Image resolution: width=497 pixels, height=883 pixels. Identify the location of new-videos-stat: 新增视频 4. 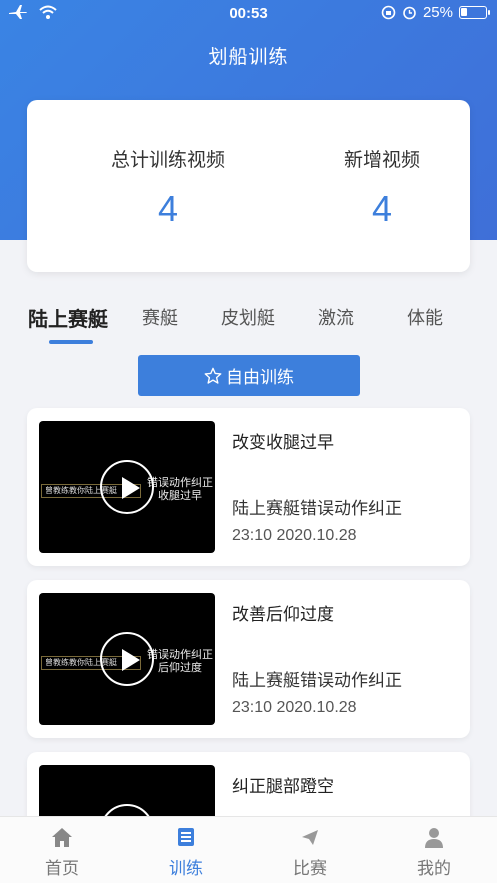
(382, 187).